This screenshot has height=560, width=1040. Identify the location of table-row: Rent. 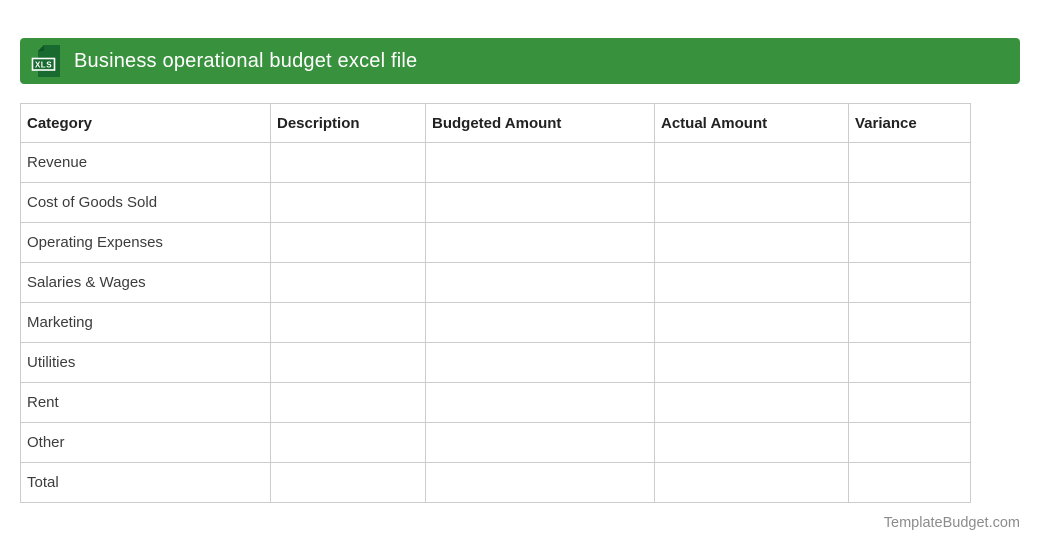
(495, 402).